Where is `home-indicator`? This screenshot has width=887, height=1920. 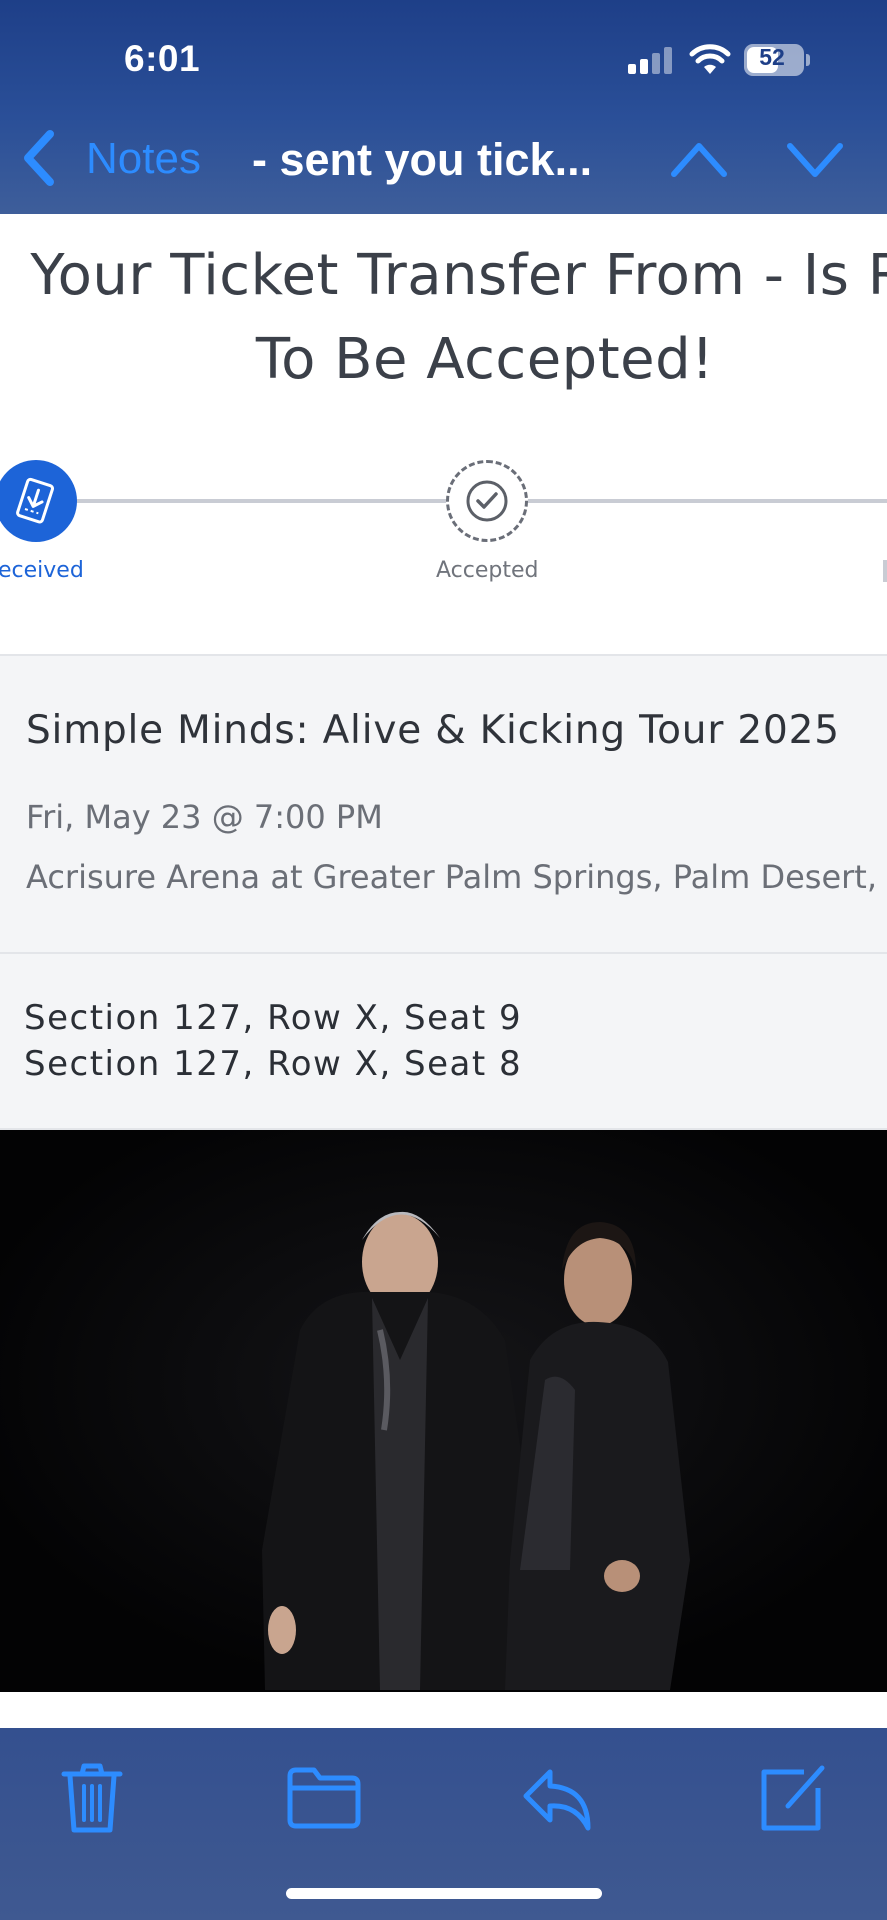 home-indicator is located at coordinates (444, 1893).